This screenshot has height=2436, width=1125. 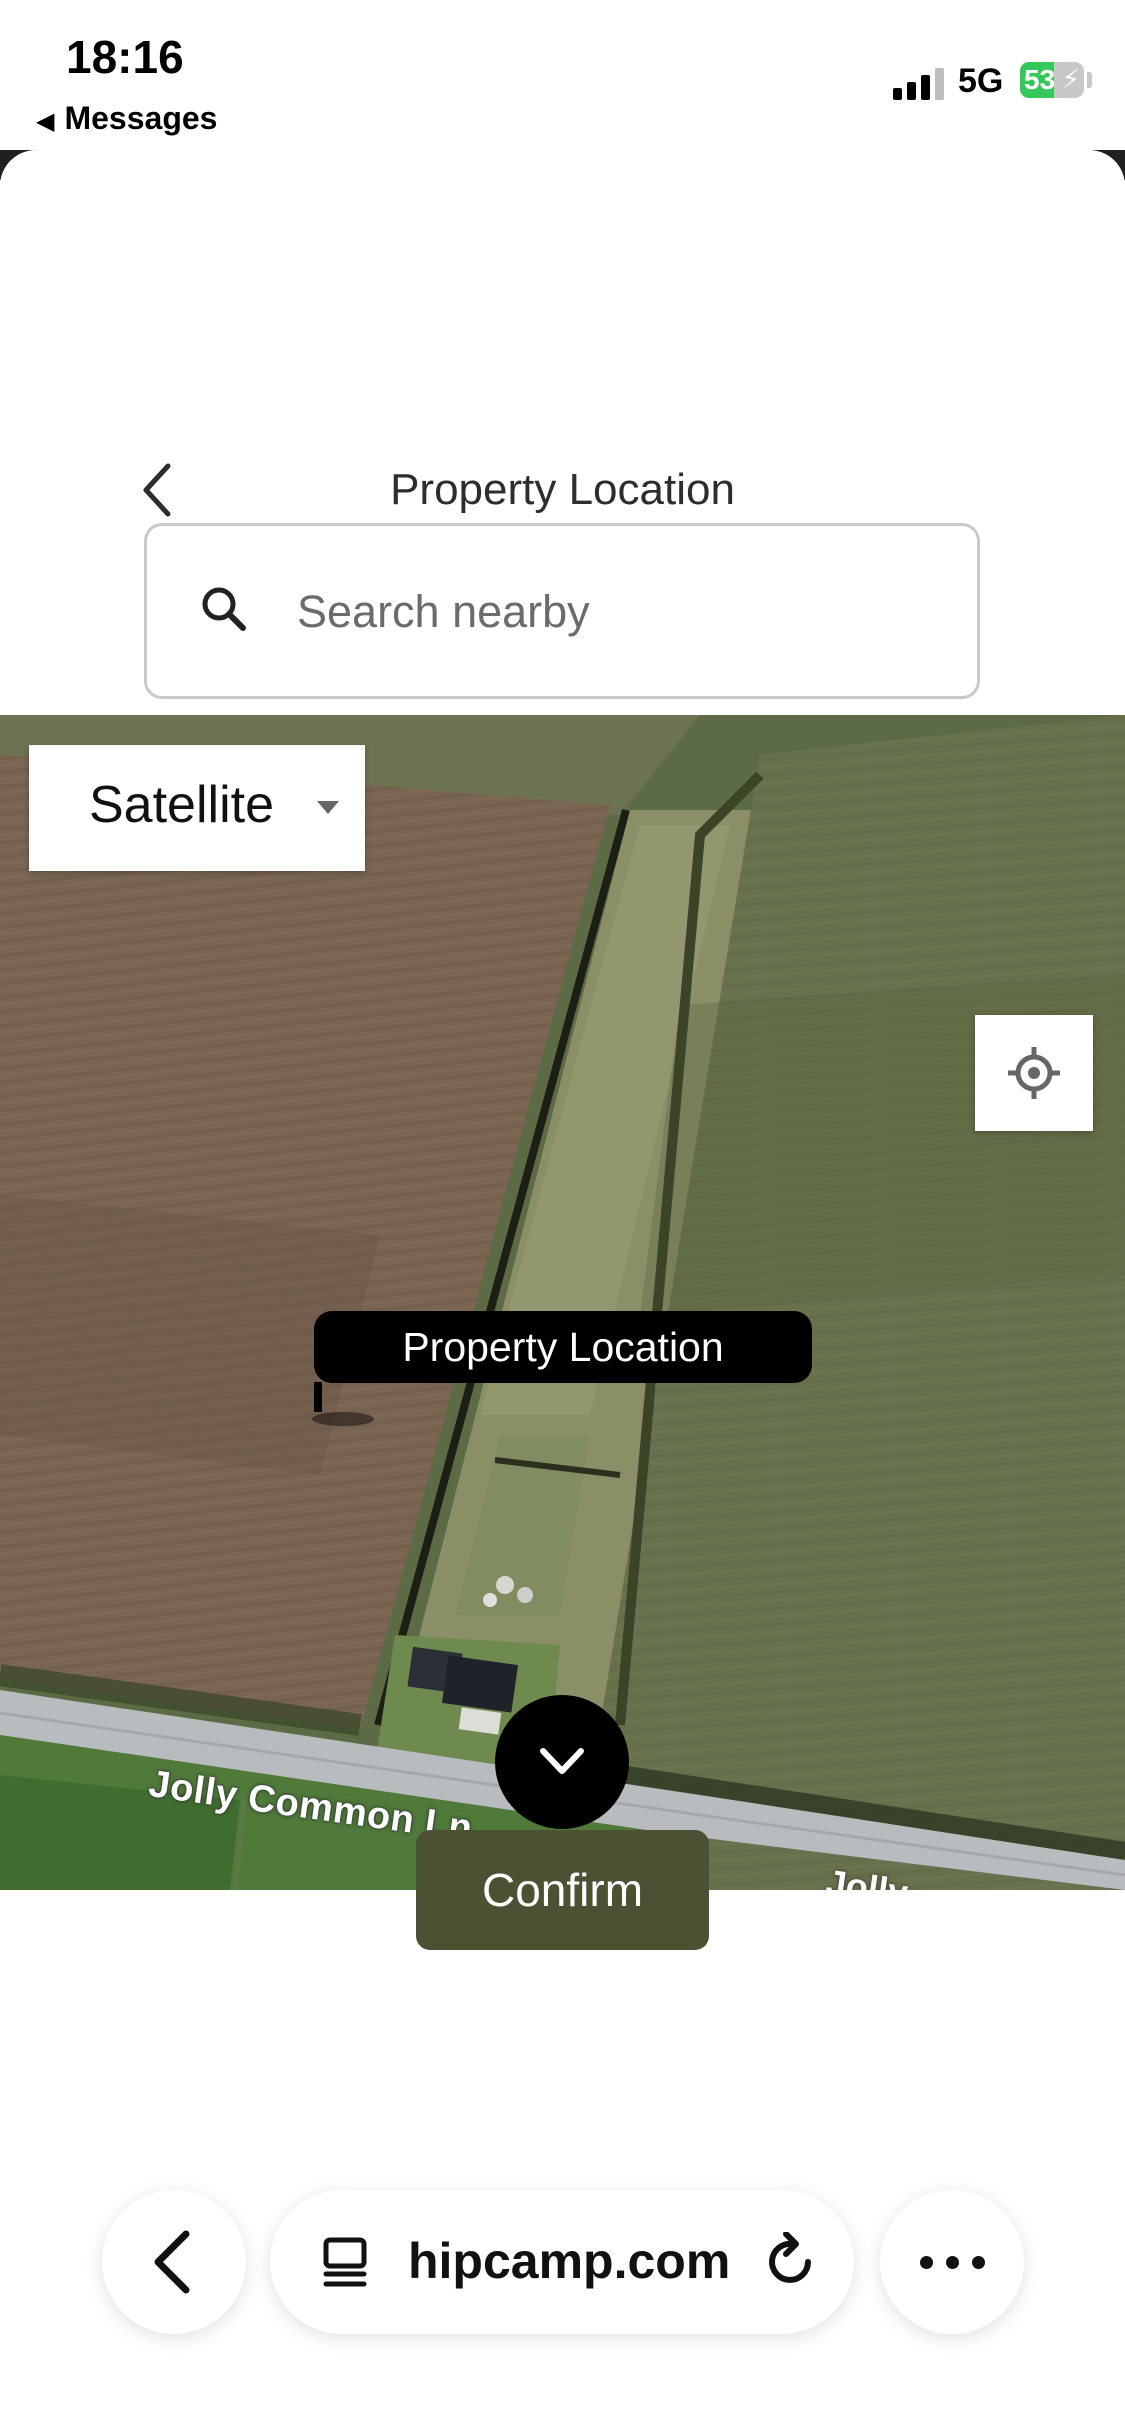 I want to click on collapse-button, so click(x=562, y=1762).